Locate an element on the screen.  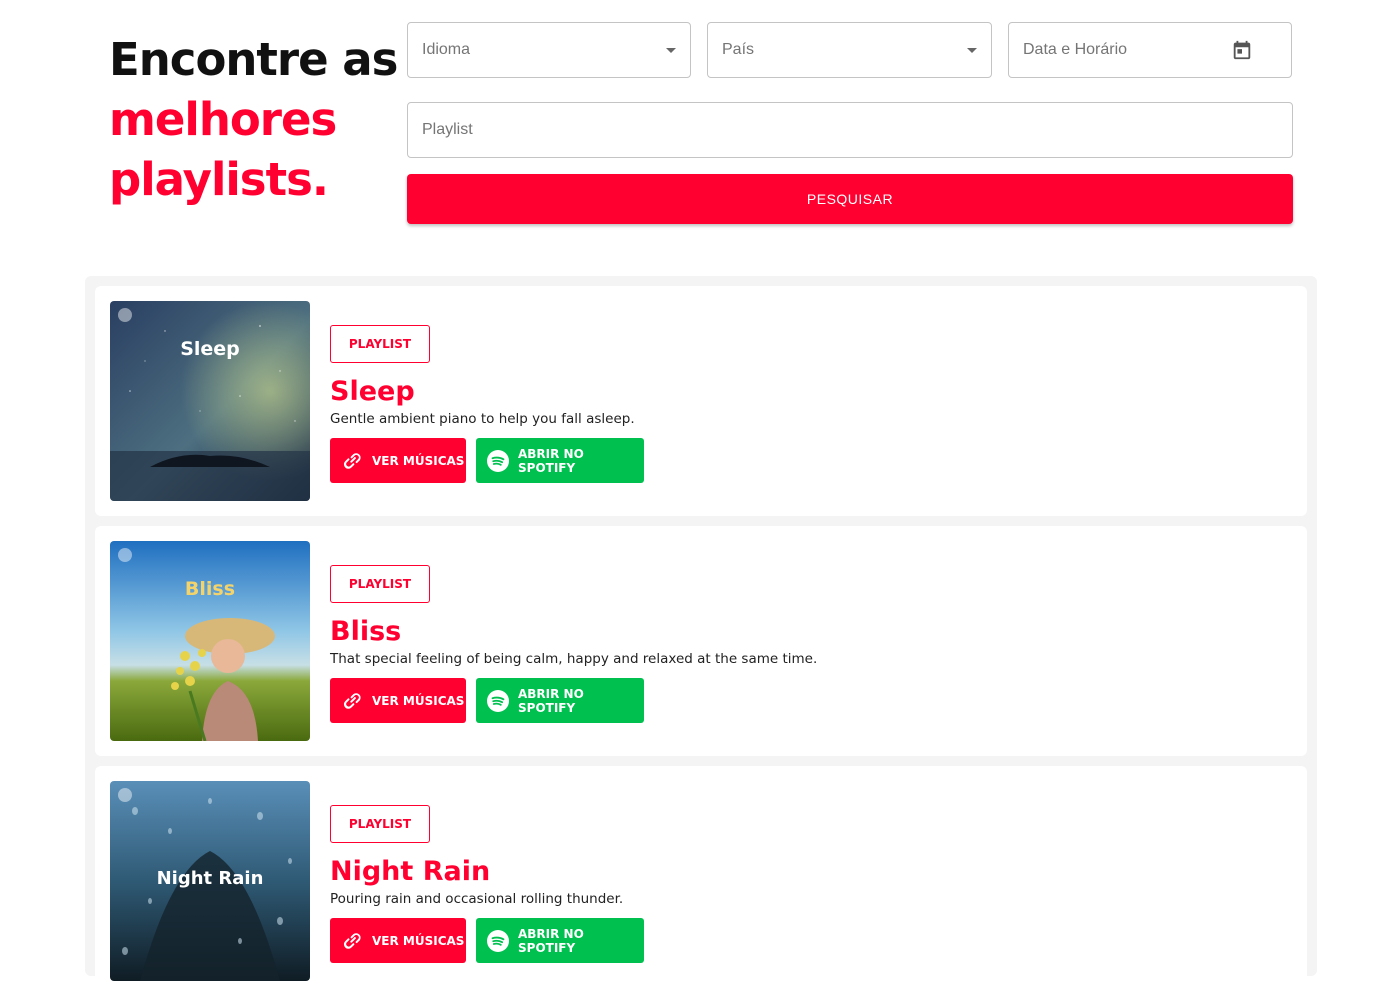
idioma-select: Idioma is located at coordinates (549, 50).